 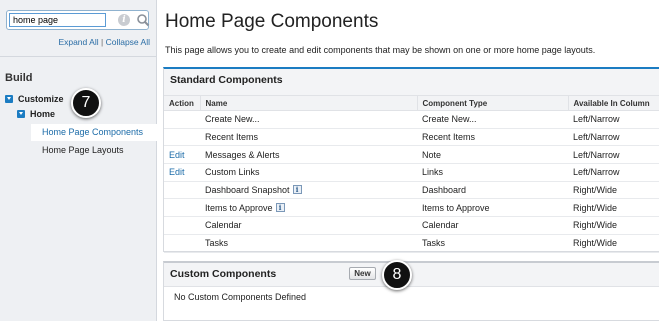 What do you see at coordinates (492, 243) in the screenshot?
I see `row-type: Tasks` at bounding box center [492, 243].